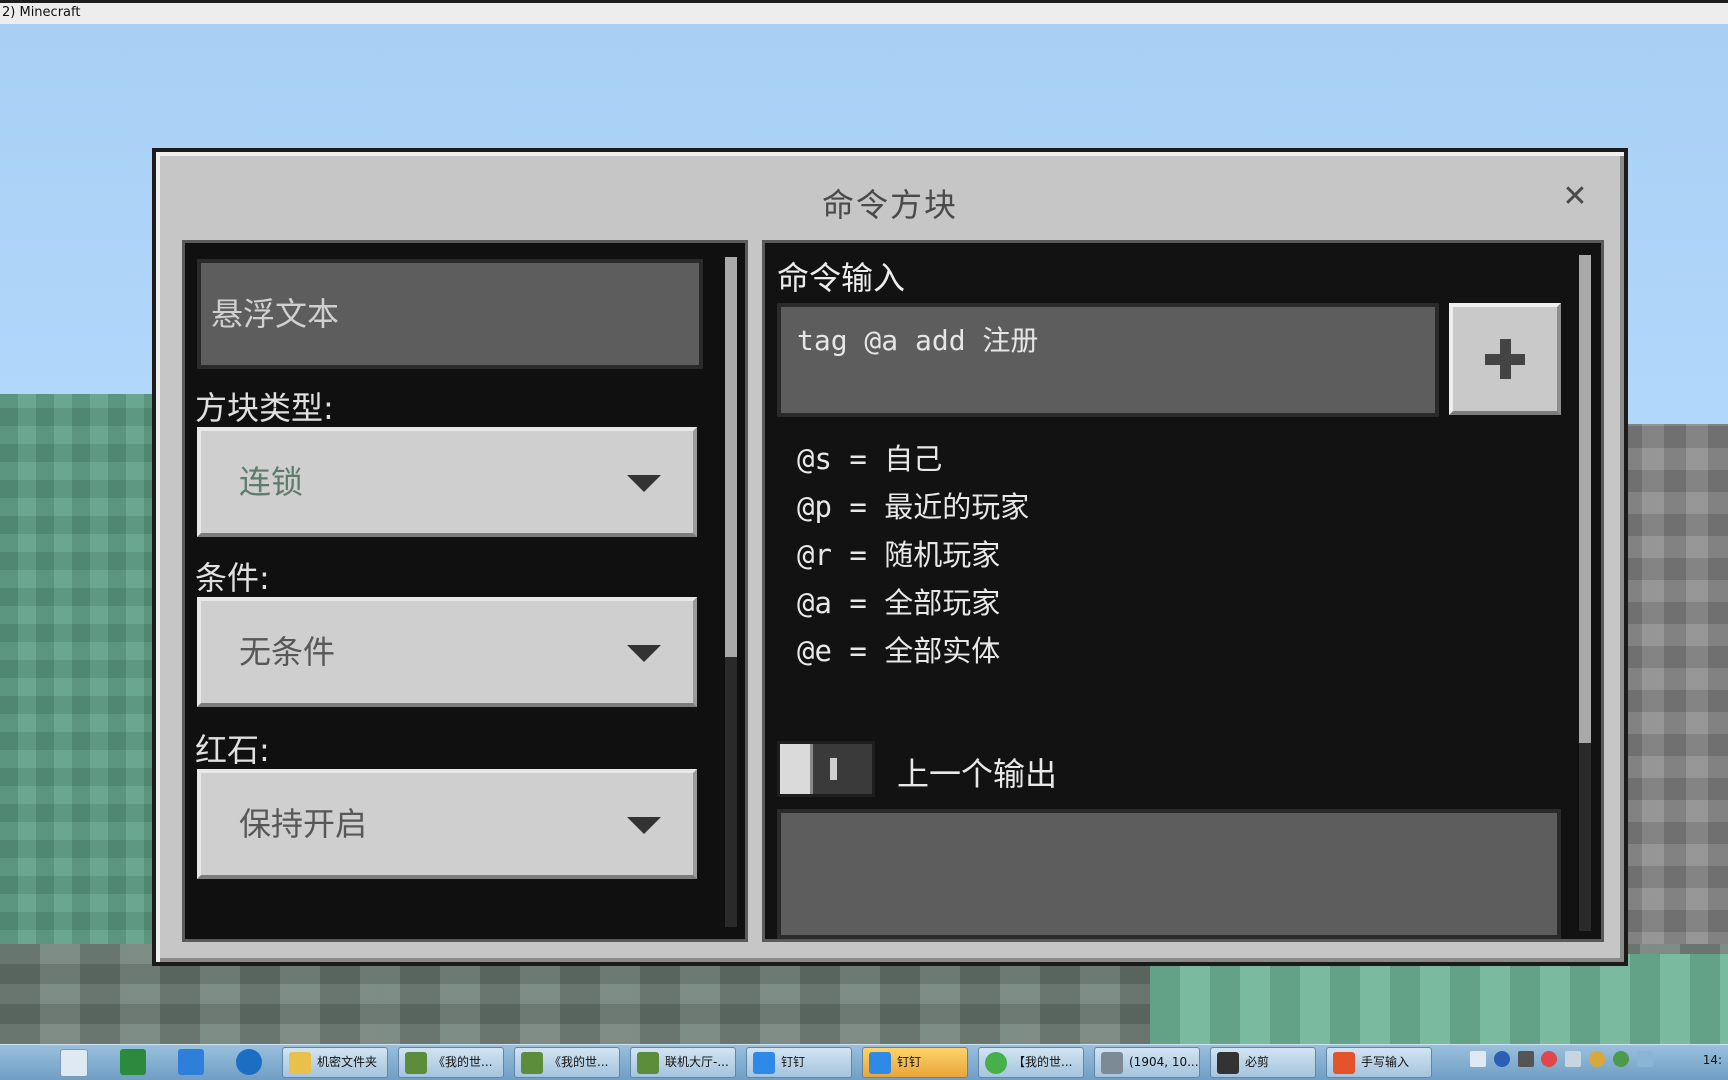 The image size is (1728, 1080). Describe the element at coordinates (447, 652) in the screenshot. I see `condition-dropdown: 无条件` at that location.